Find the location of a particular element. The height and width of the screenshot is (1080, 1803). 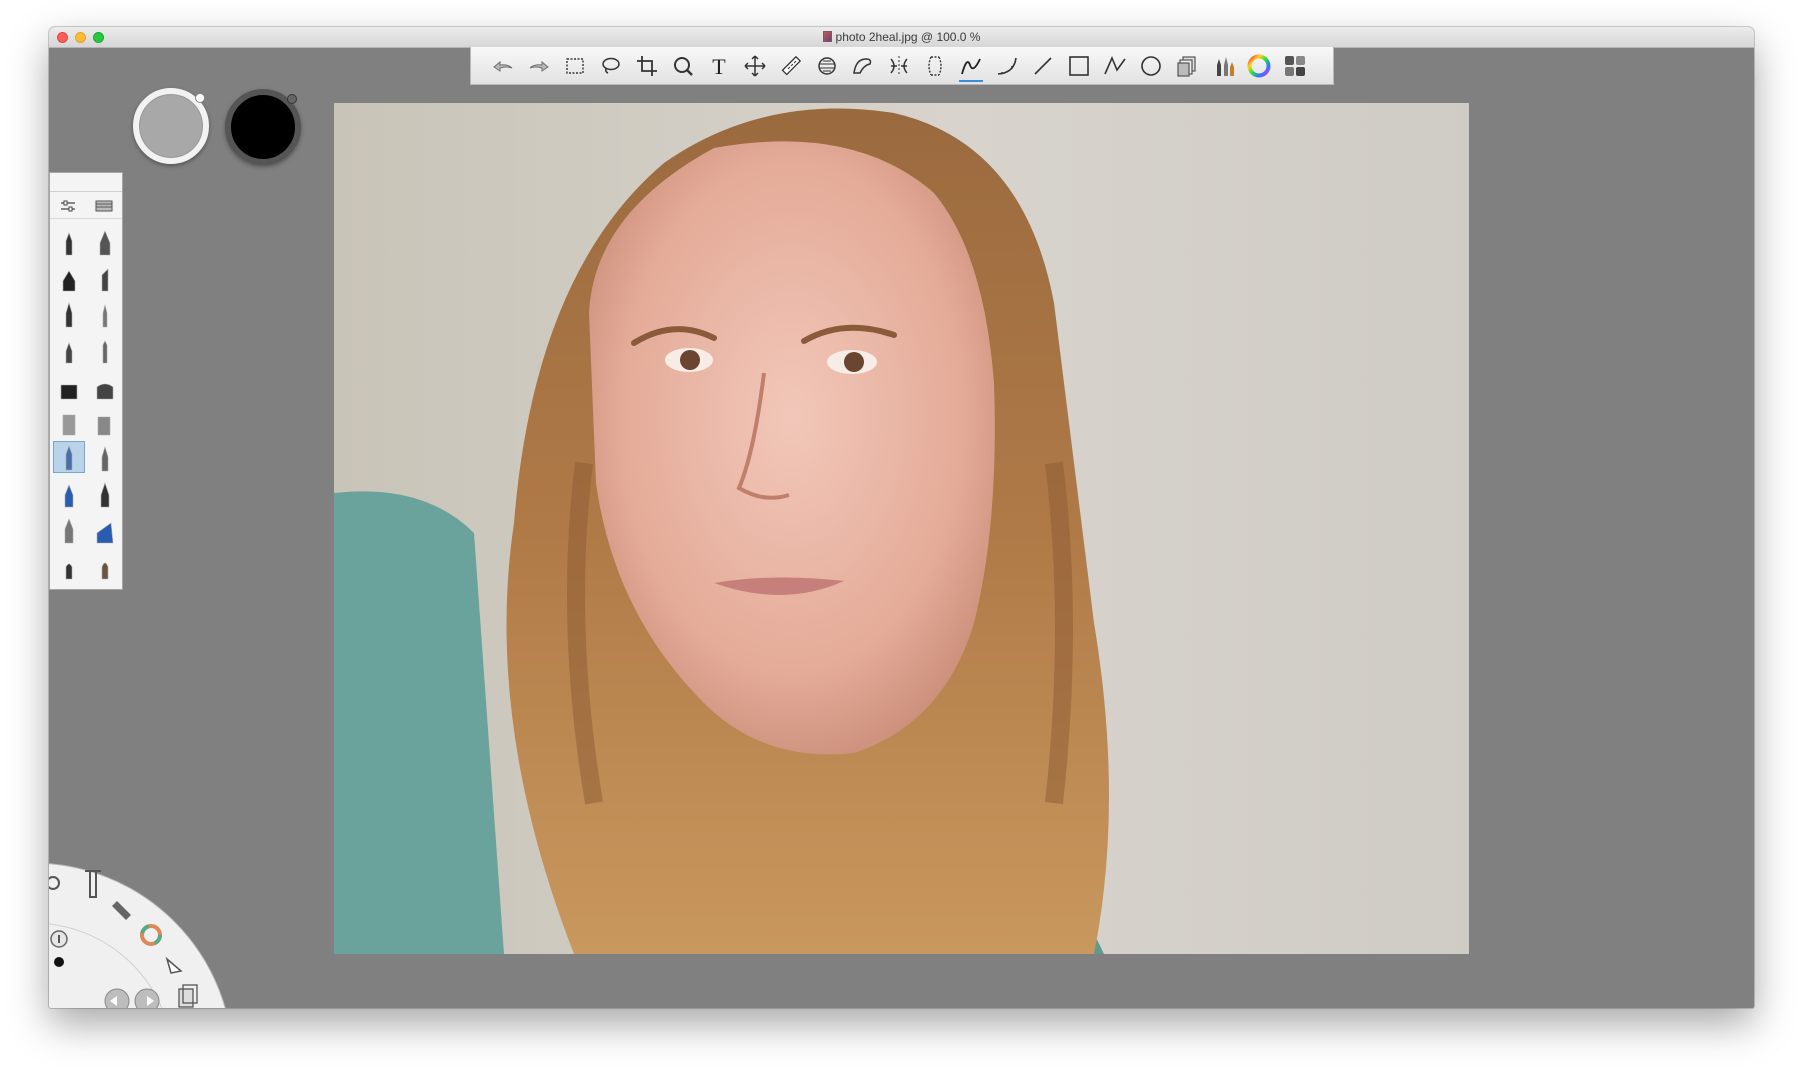

brush-list-button is located at coordinates (104, 206).